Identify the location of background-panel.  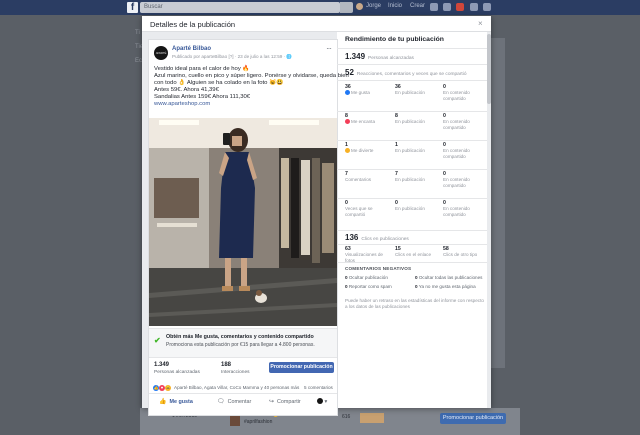
(498, 203).